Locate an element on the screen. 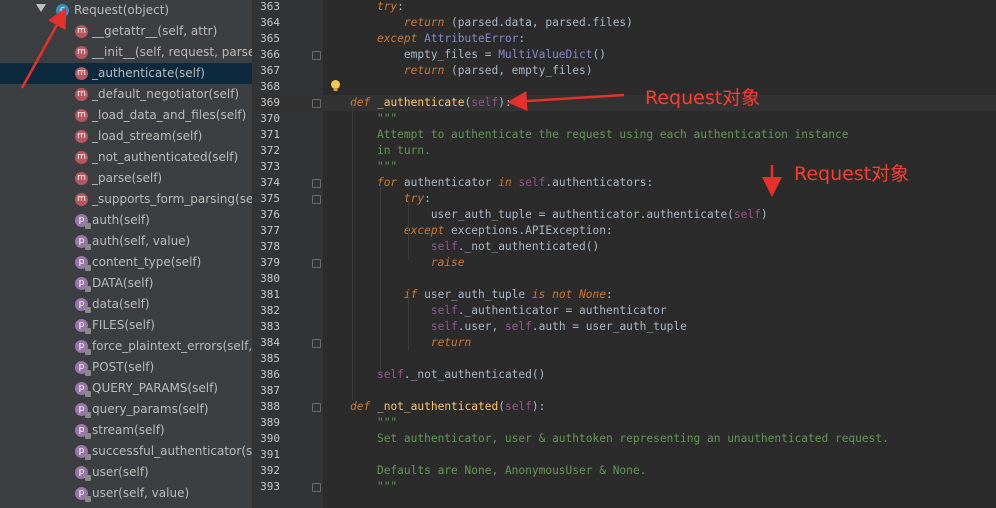  tree-item: p successful_authenticator(self is located at coordinates (127, 451).